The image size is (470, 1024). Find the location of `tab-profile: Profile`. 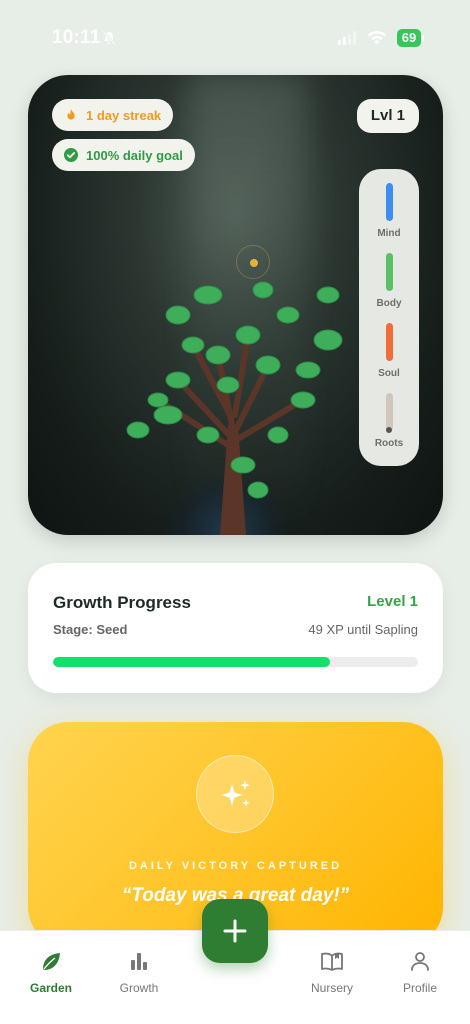

tab-profile: Profile is located at coordinates (420, 972).